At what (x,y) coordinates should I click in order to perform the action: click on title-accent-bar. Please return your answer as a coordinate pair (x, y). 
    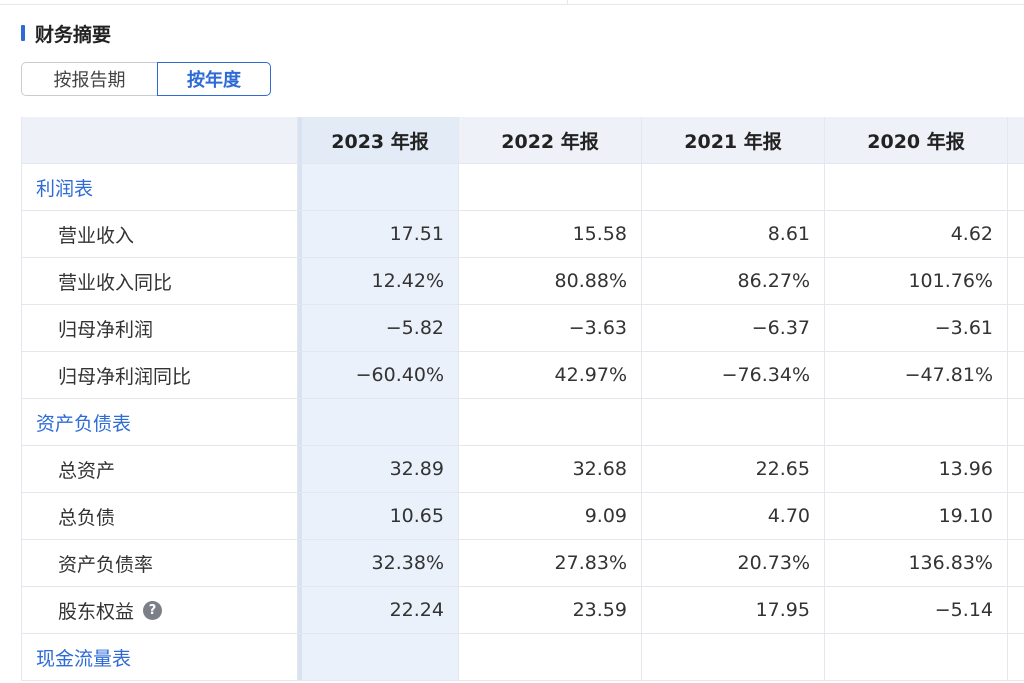
    Looking at the image, I should click on (23, 33).